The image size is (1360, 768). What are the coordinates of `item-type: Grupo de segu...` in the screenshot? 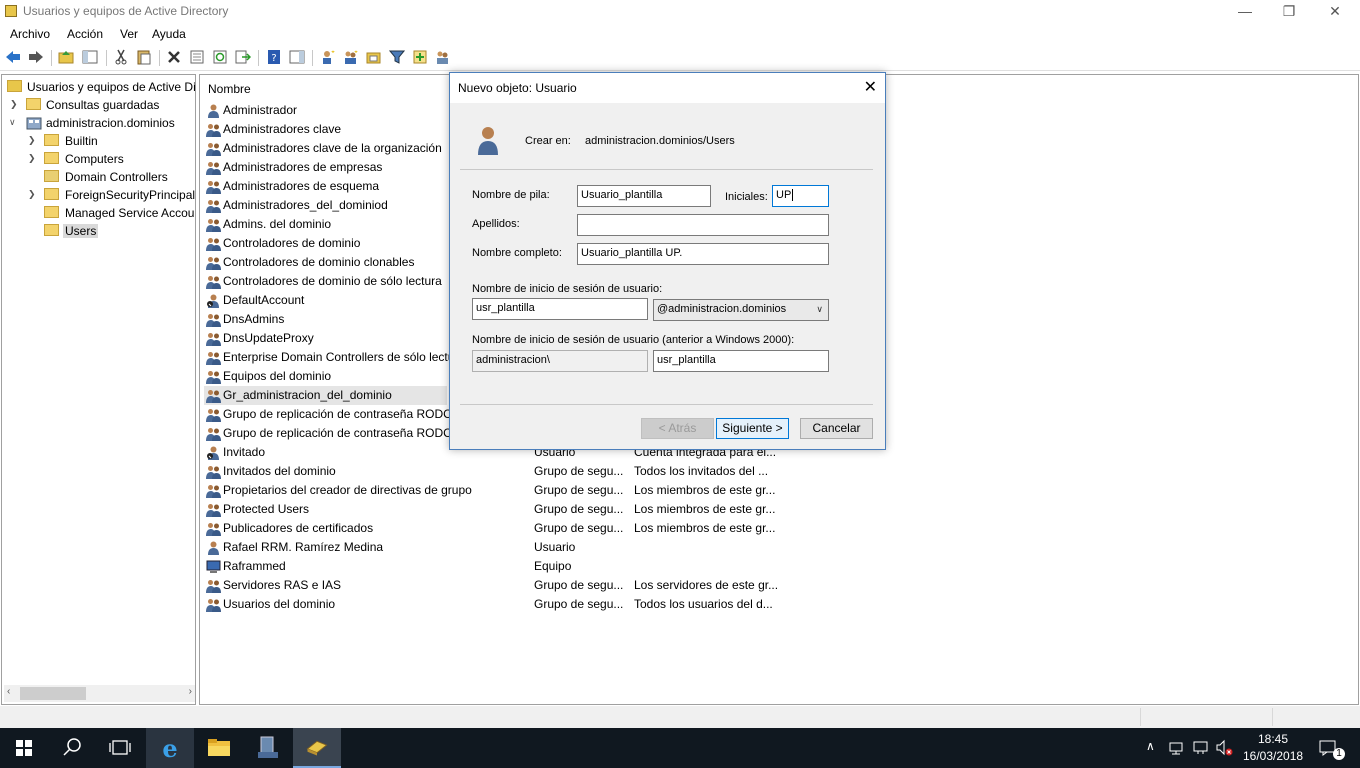 It's located at (579, 490).